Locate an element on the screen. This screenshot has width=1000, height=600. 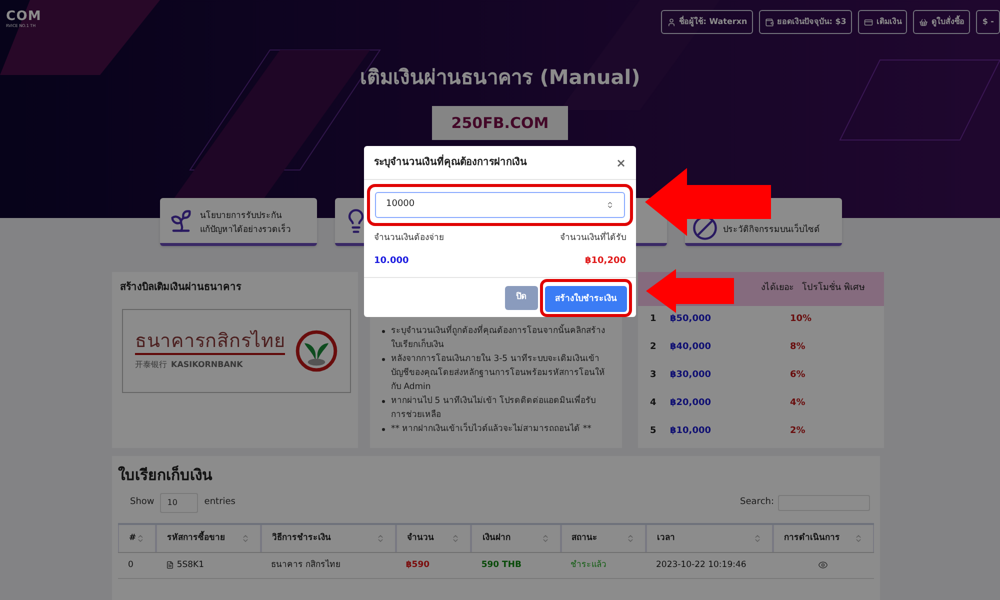
modal-title: ระบุจำนวนเงินที่คุณต้องการฝากเงิน is located at coordinates (450, 162).